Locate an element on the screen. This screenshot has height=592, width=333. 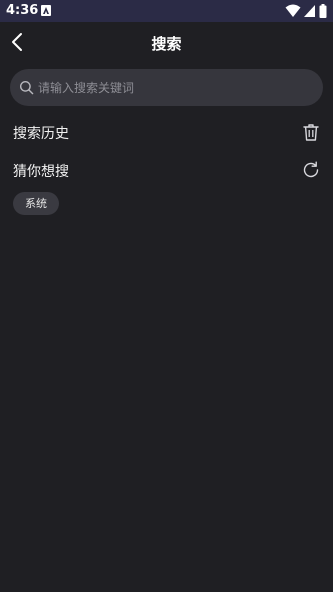
suggest-tag: 系统 is located at coordinates (36, 203).